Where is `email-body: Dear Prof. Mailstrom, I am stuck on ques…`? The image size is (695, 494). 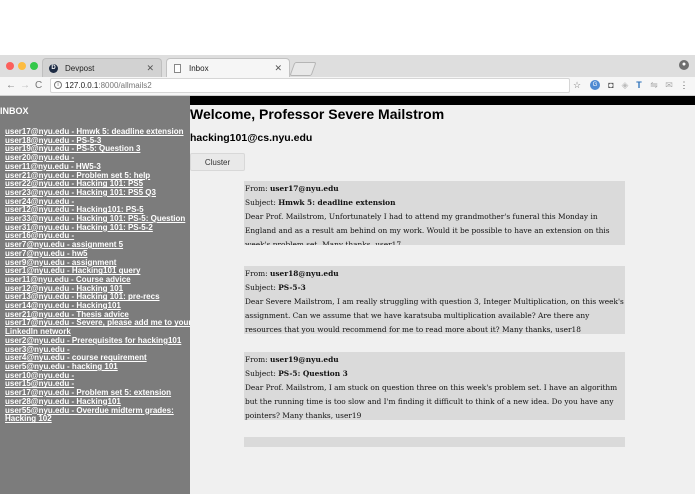
email-body: Dear Prof. Mailstrom, I am stuck on ques… is located at coordinates (431, 401).